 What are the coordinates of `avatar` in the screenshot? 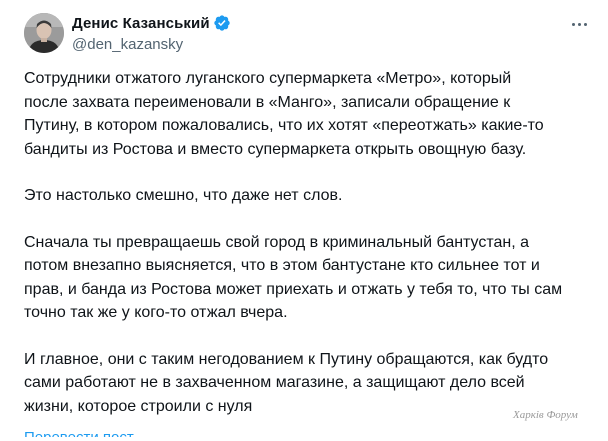 It's located at (44, 33).